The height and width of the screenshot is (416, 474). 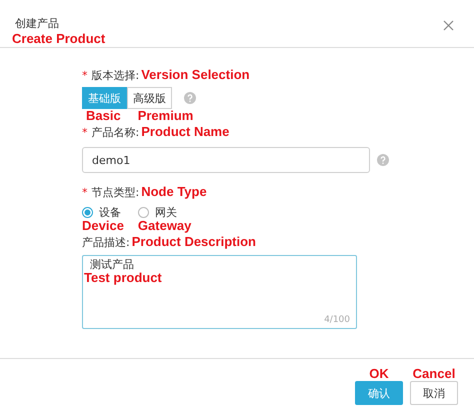 I want to click on annotation: Node Type, so click(x=174, y=192).